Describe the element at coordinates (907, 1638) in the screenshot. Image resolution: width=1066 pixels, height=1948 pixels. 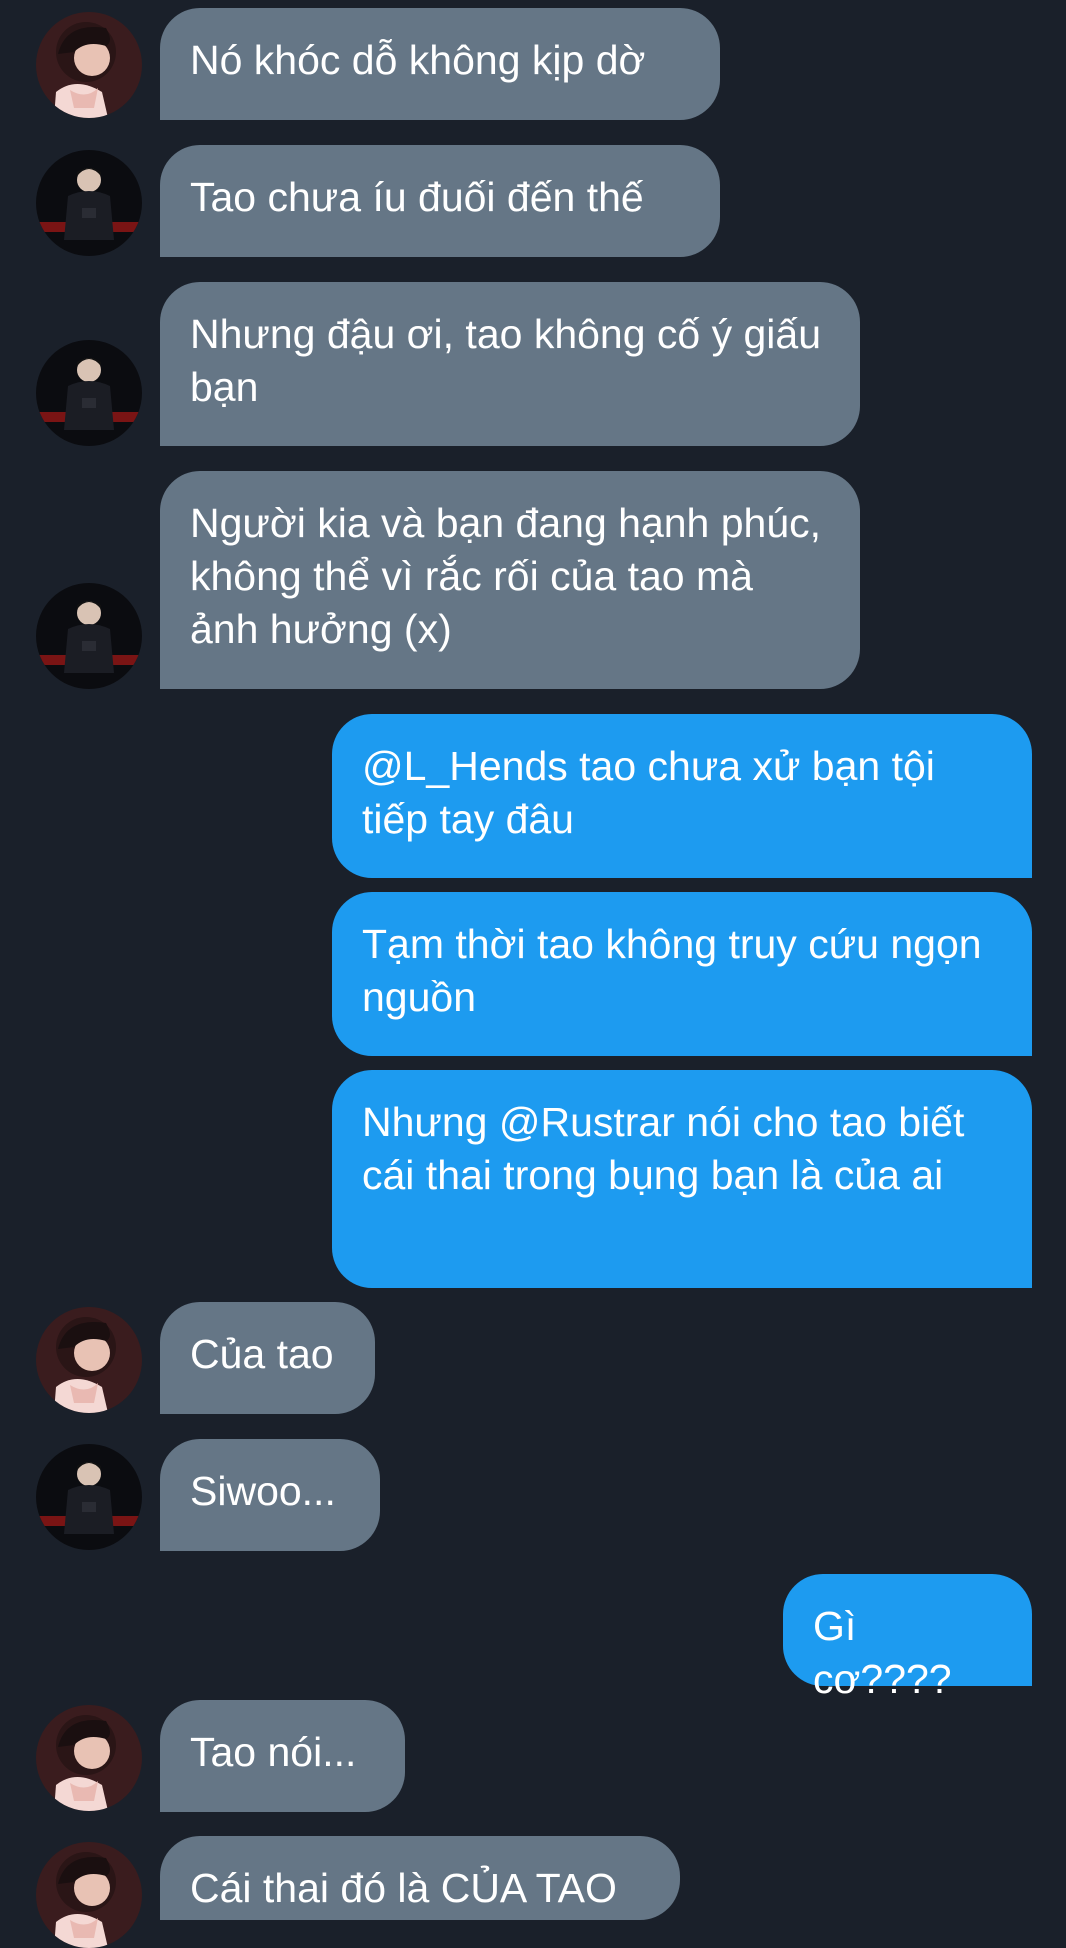
I see `message-bubble-outgoing: Gì cơ????` at that location.